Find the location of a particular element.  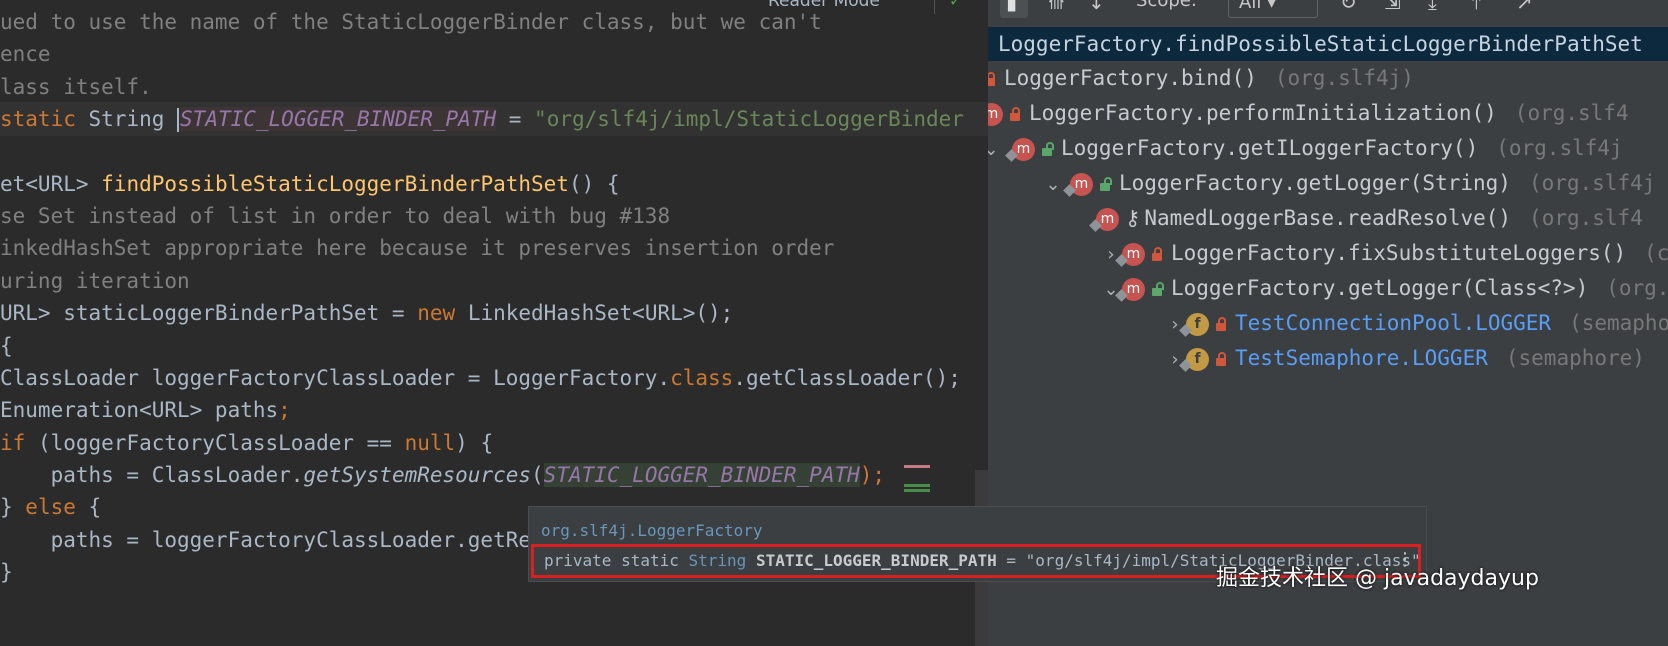

code-token: "org/slf4j/impl/StaticLoggerBinder is located at coordinates (749, 119).